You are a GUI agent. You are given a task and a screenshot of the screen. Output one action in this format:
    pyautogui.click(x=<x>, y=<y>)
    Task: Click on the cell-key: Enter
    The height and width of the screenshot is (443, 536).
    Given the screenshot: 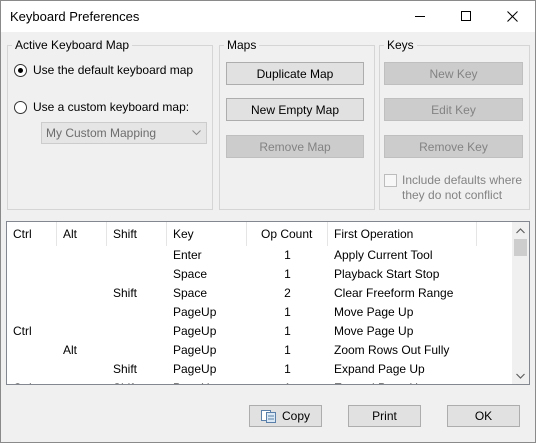 What is the action you would take?
    pyautogui.click(x=187, y=255)
    